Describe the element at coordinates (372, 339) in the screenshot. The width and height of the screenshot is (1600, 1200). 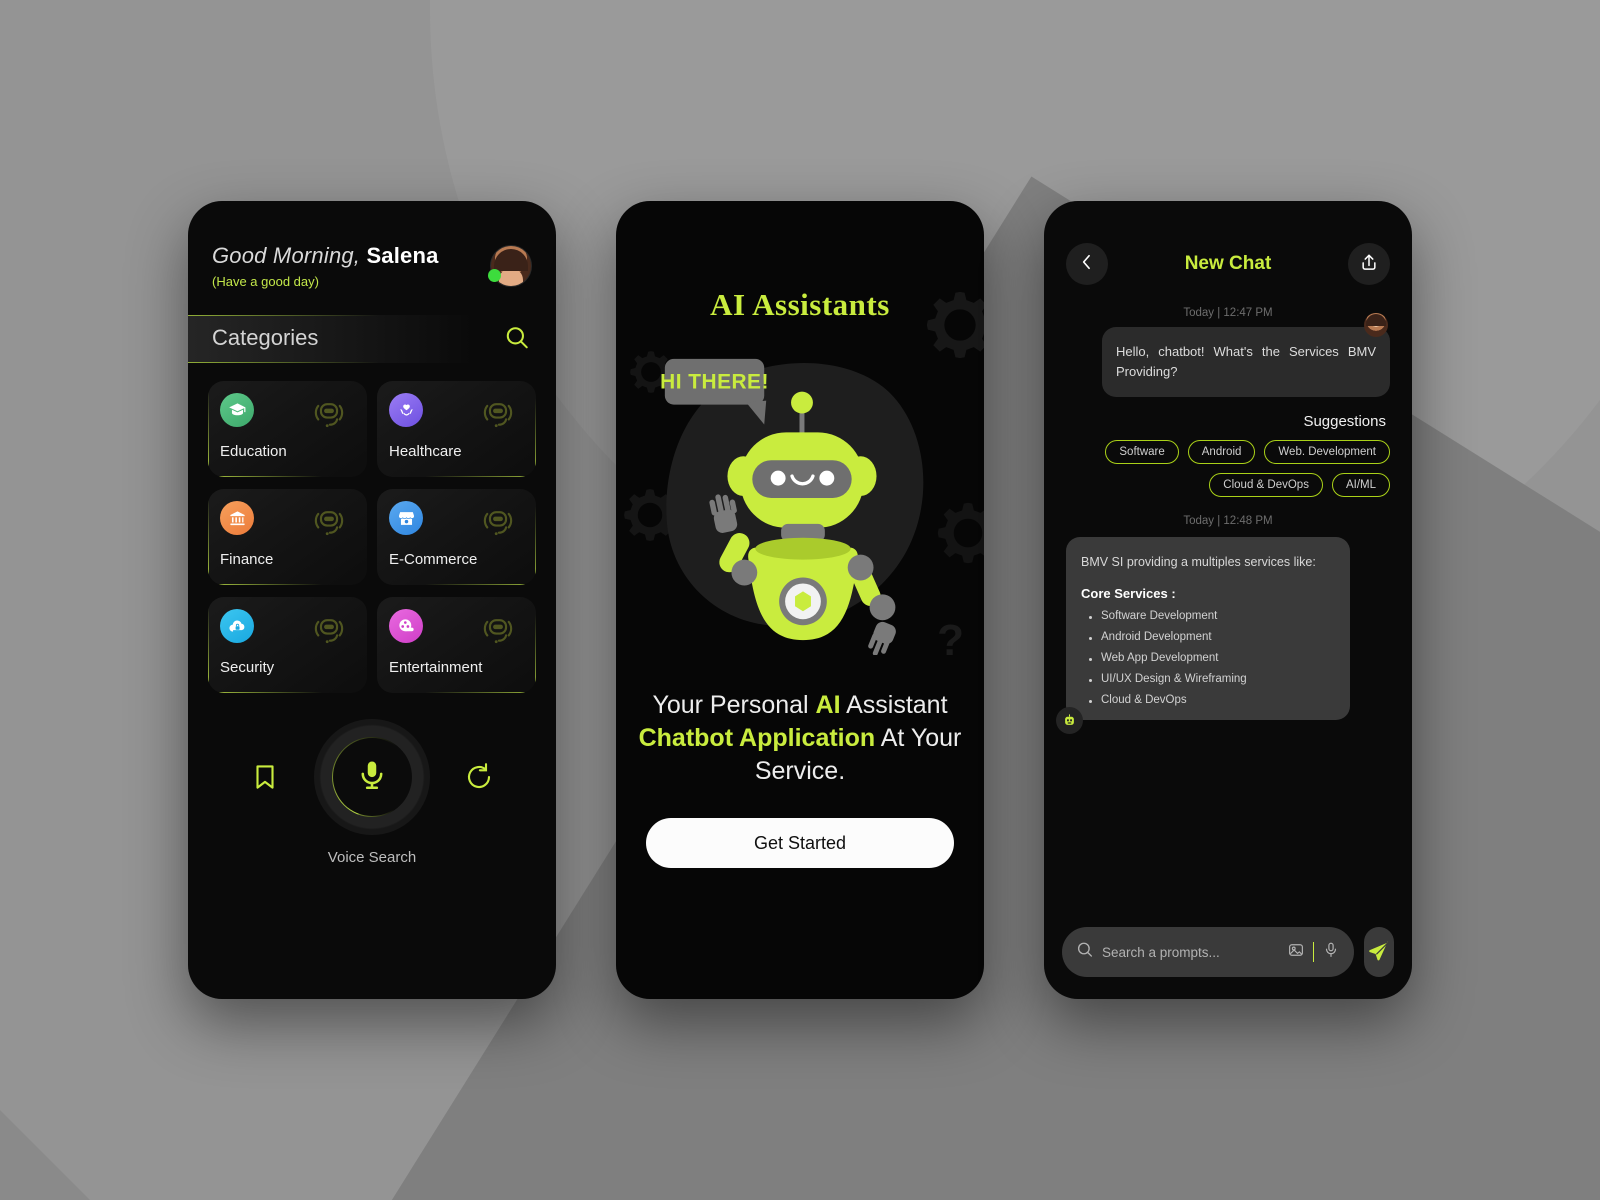
I see `categories-bar: Categories` at that location.